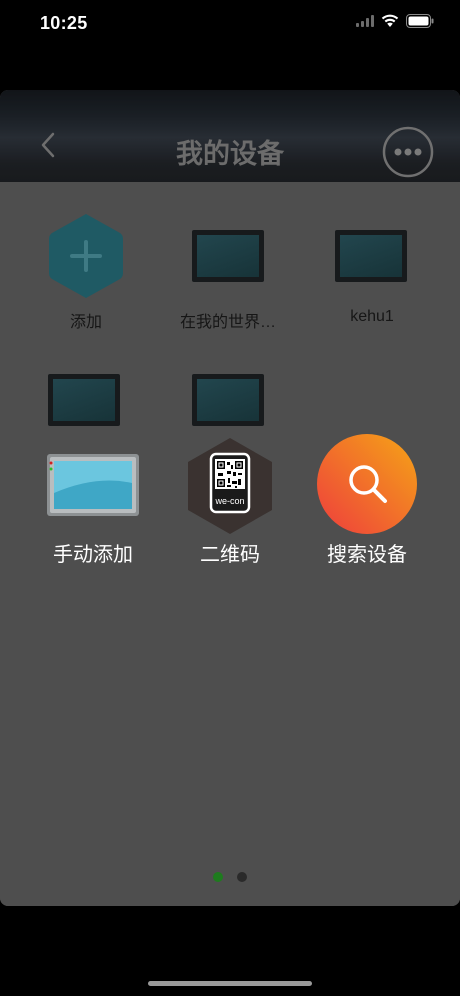 This screenshot has width=460, height=996. What do you see at coordinates (367, 484) in the screenshot?
I see `search-icon` at bounding box center [367, 484].